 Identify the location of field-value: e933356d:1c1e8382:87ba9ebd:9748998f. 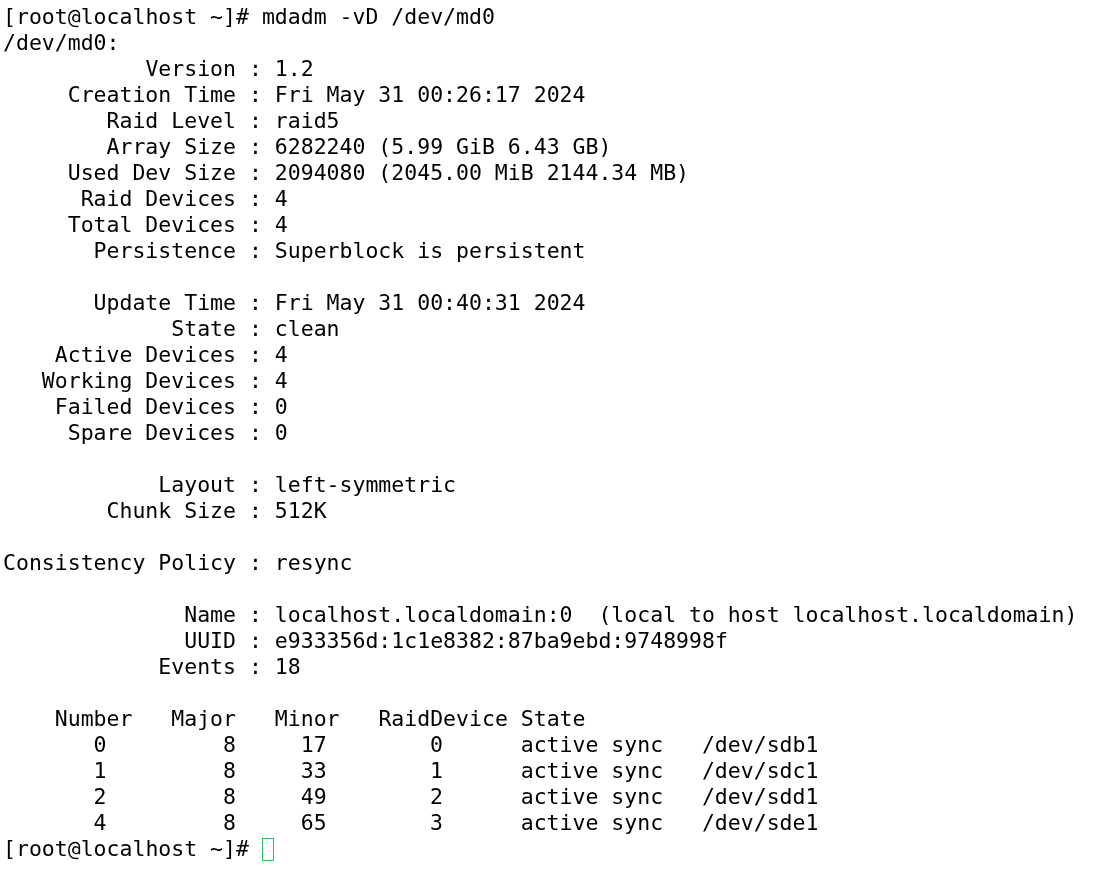
(501, 641).